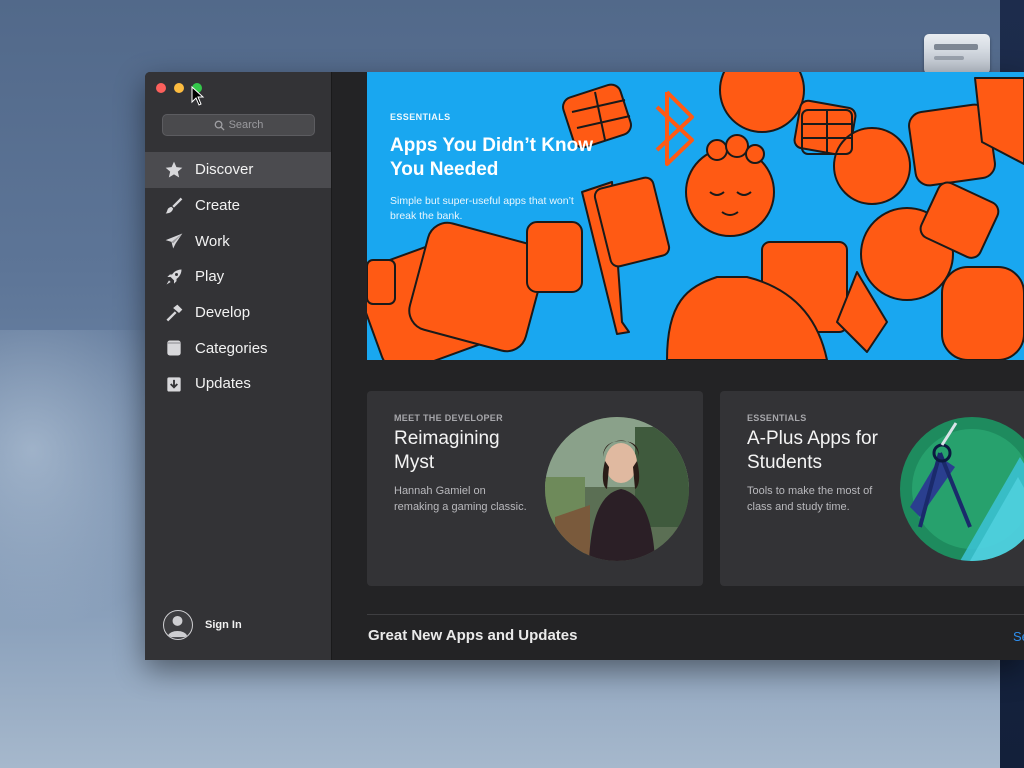 This screenshot has width=1024, height=768. What do you see at coordinates (210, 277) in the screenshot?
I see `sidebar-item-label: Play` at bounding box center [210, 277].